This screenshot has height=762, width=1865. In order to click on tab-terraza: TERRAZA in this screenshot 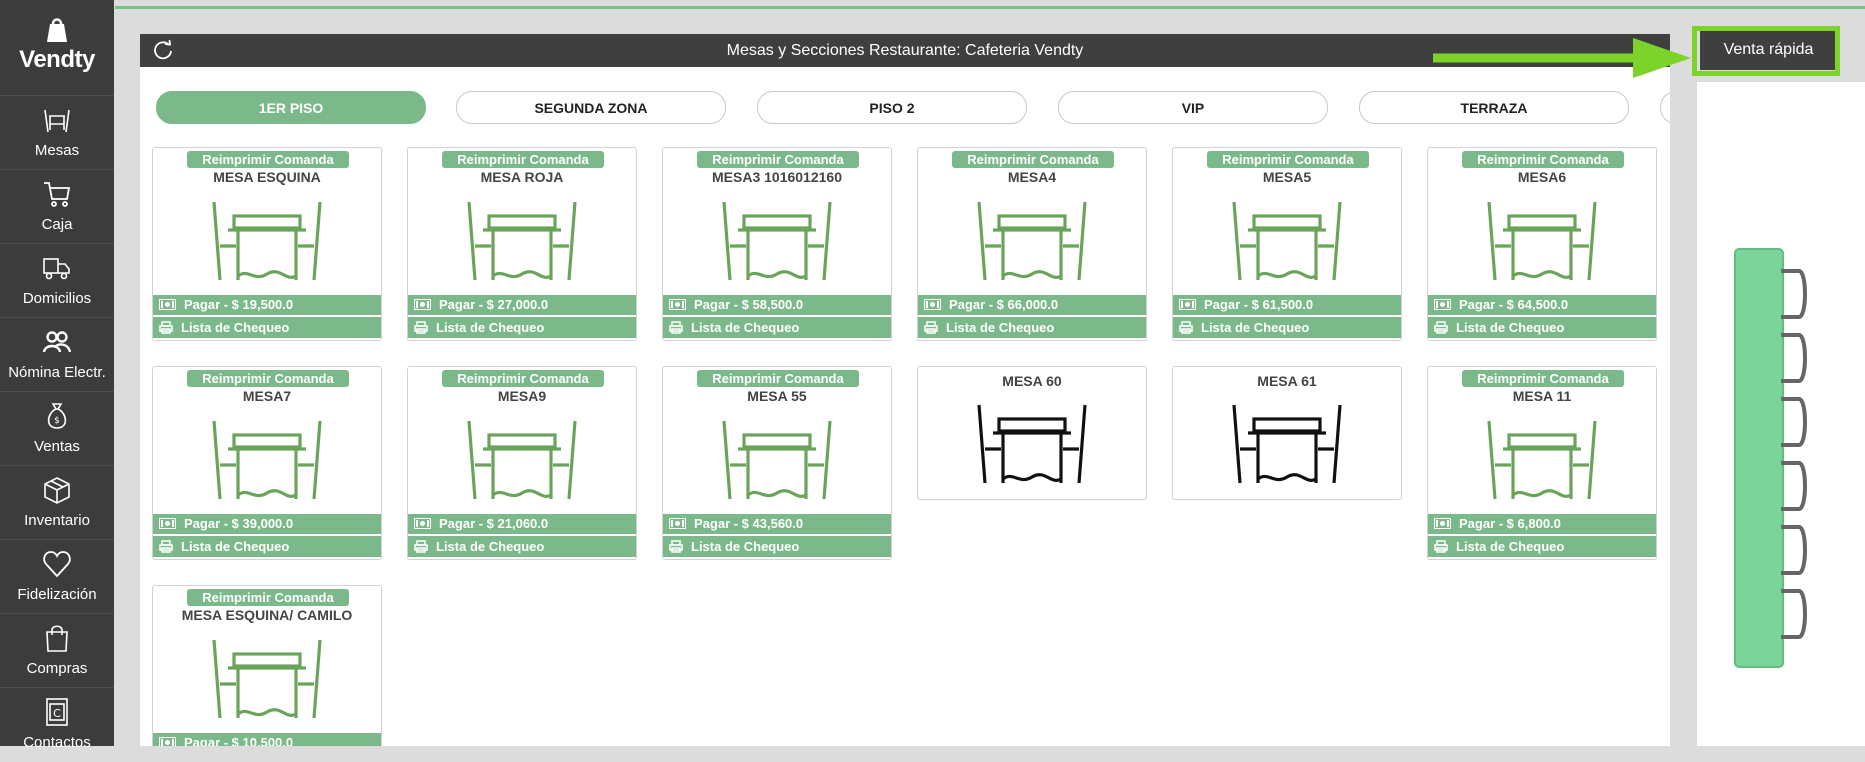, I will do `click(1494, 107)`.